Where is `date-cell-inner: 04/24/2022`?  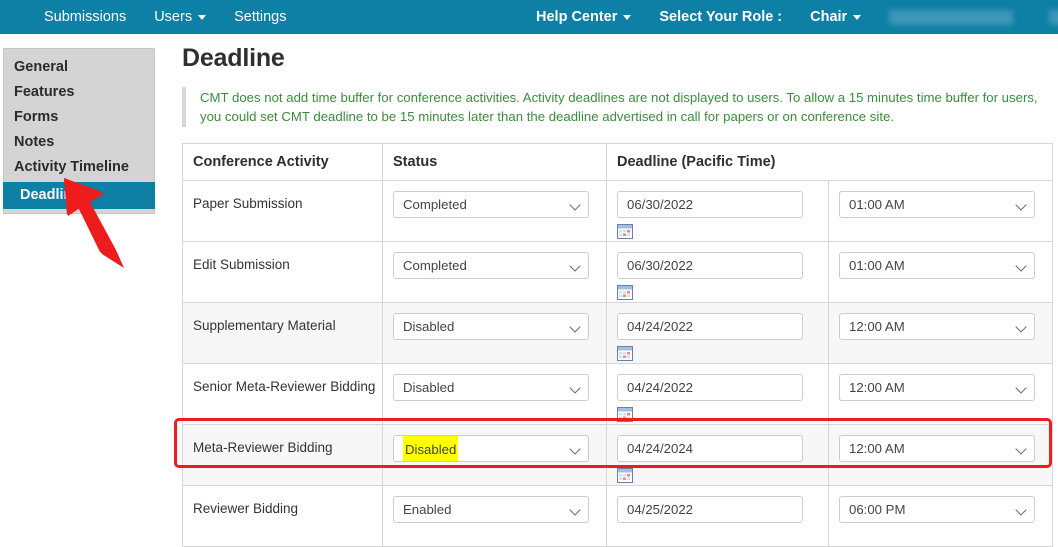 date-cell-inner: 04/24/2022 is located at coordinates (717, 393).